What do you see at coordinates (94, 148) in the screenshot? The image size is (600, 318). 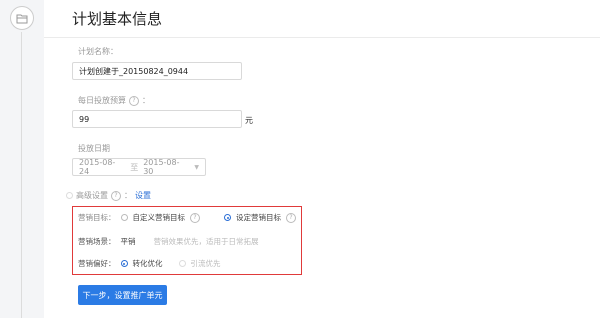 I see `delivery-date-label: 投放日期` at bounding box center [94, 148].